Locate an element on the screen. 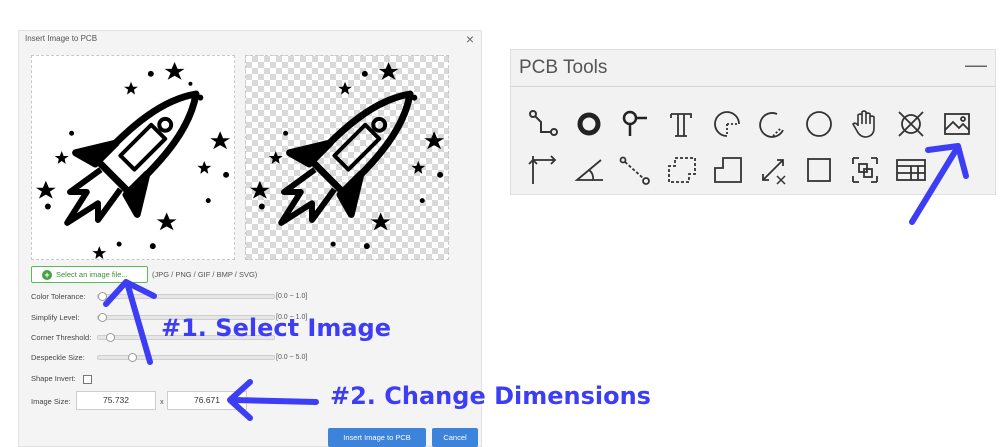 The width and height of the screenshot is (1000, 447). color-tolerance-label: Color Tolerance: is located at coordinates (58, 296).